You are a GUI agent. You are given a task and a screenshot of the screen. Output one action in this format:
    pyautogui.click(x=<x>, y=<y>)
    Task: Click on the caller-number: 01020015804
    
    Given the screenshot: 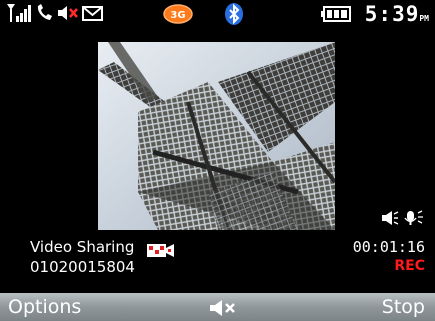 What is the action you would take?
    pyautogui.click(x=82, y=267)
    